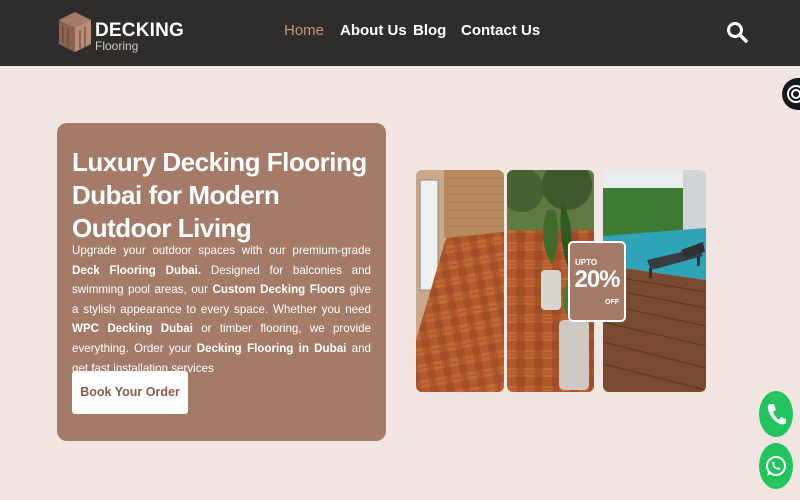 This screenshot has height=500, width=800. I want to click on brand-logo: DECKING Flooring, so click(120, 32).